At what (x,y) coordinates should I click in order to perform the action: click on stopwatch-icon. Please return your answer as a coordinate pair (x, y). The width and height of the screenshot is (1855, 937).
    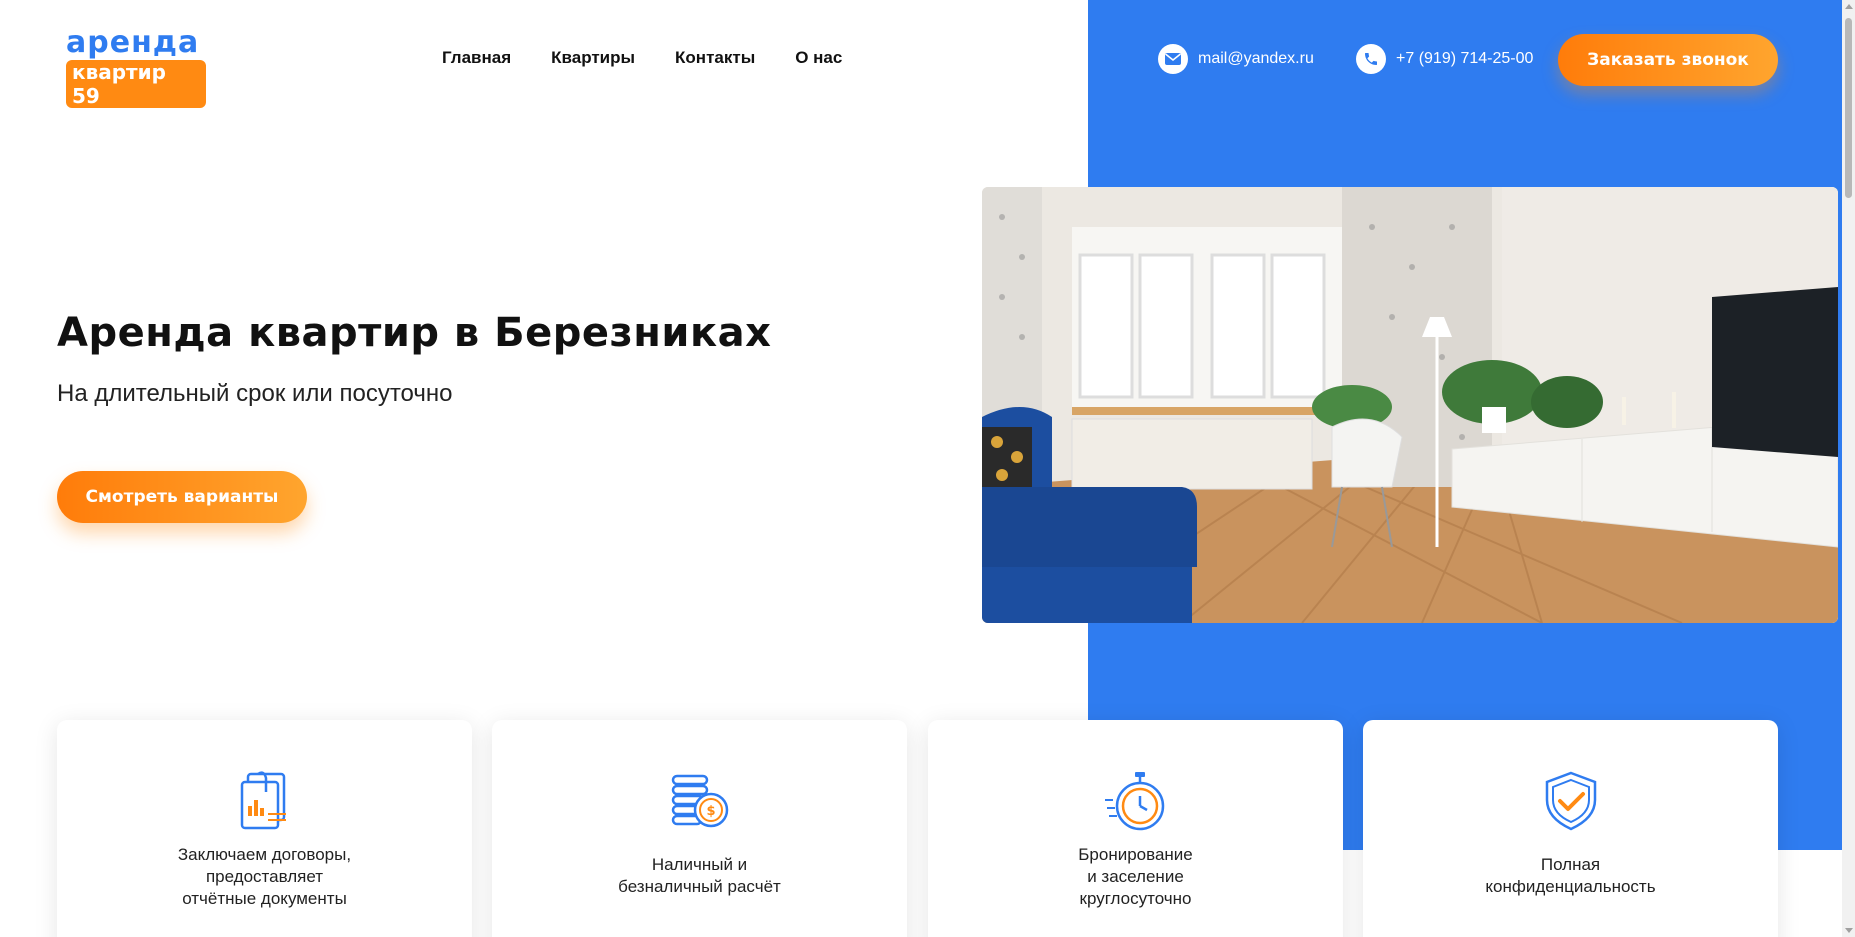
    Looking at the image, I should click on (1135, 801).